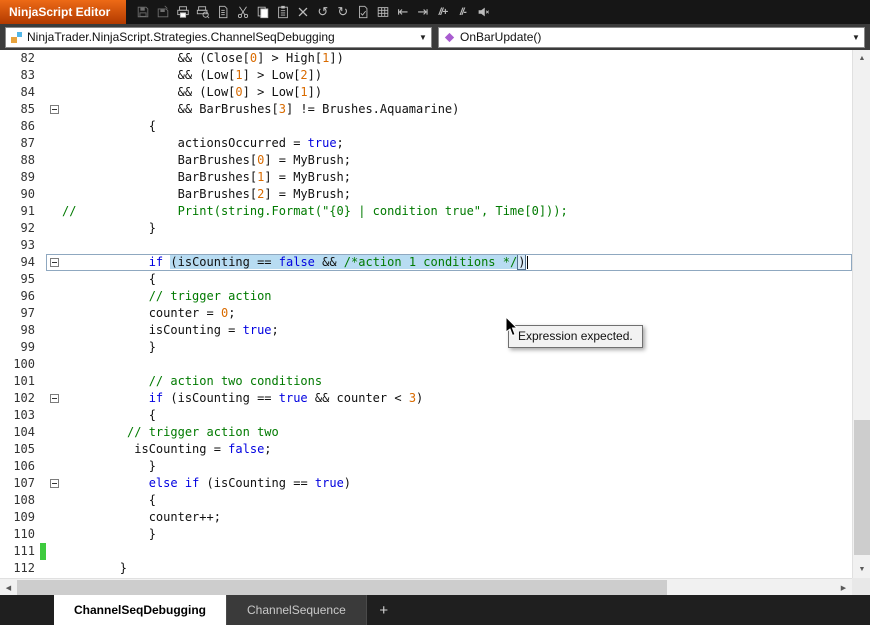  Describe the element at coordinates (861, 314) in the screenshot. I see `vertical-scrollbar: ▲ ▼` at that location.